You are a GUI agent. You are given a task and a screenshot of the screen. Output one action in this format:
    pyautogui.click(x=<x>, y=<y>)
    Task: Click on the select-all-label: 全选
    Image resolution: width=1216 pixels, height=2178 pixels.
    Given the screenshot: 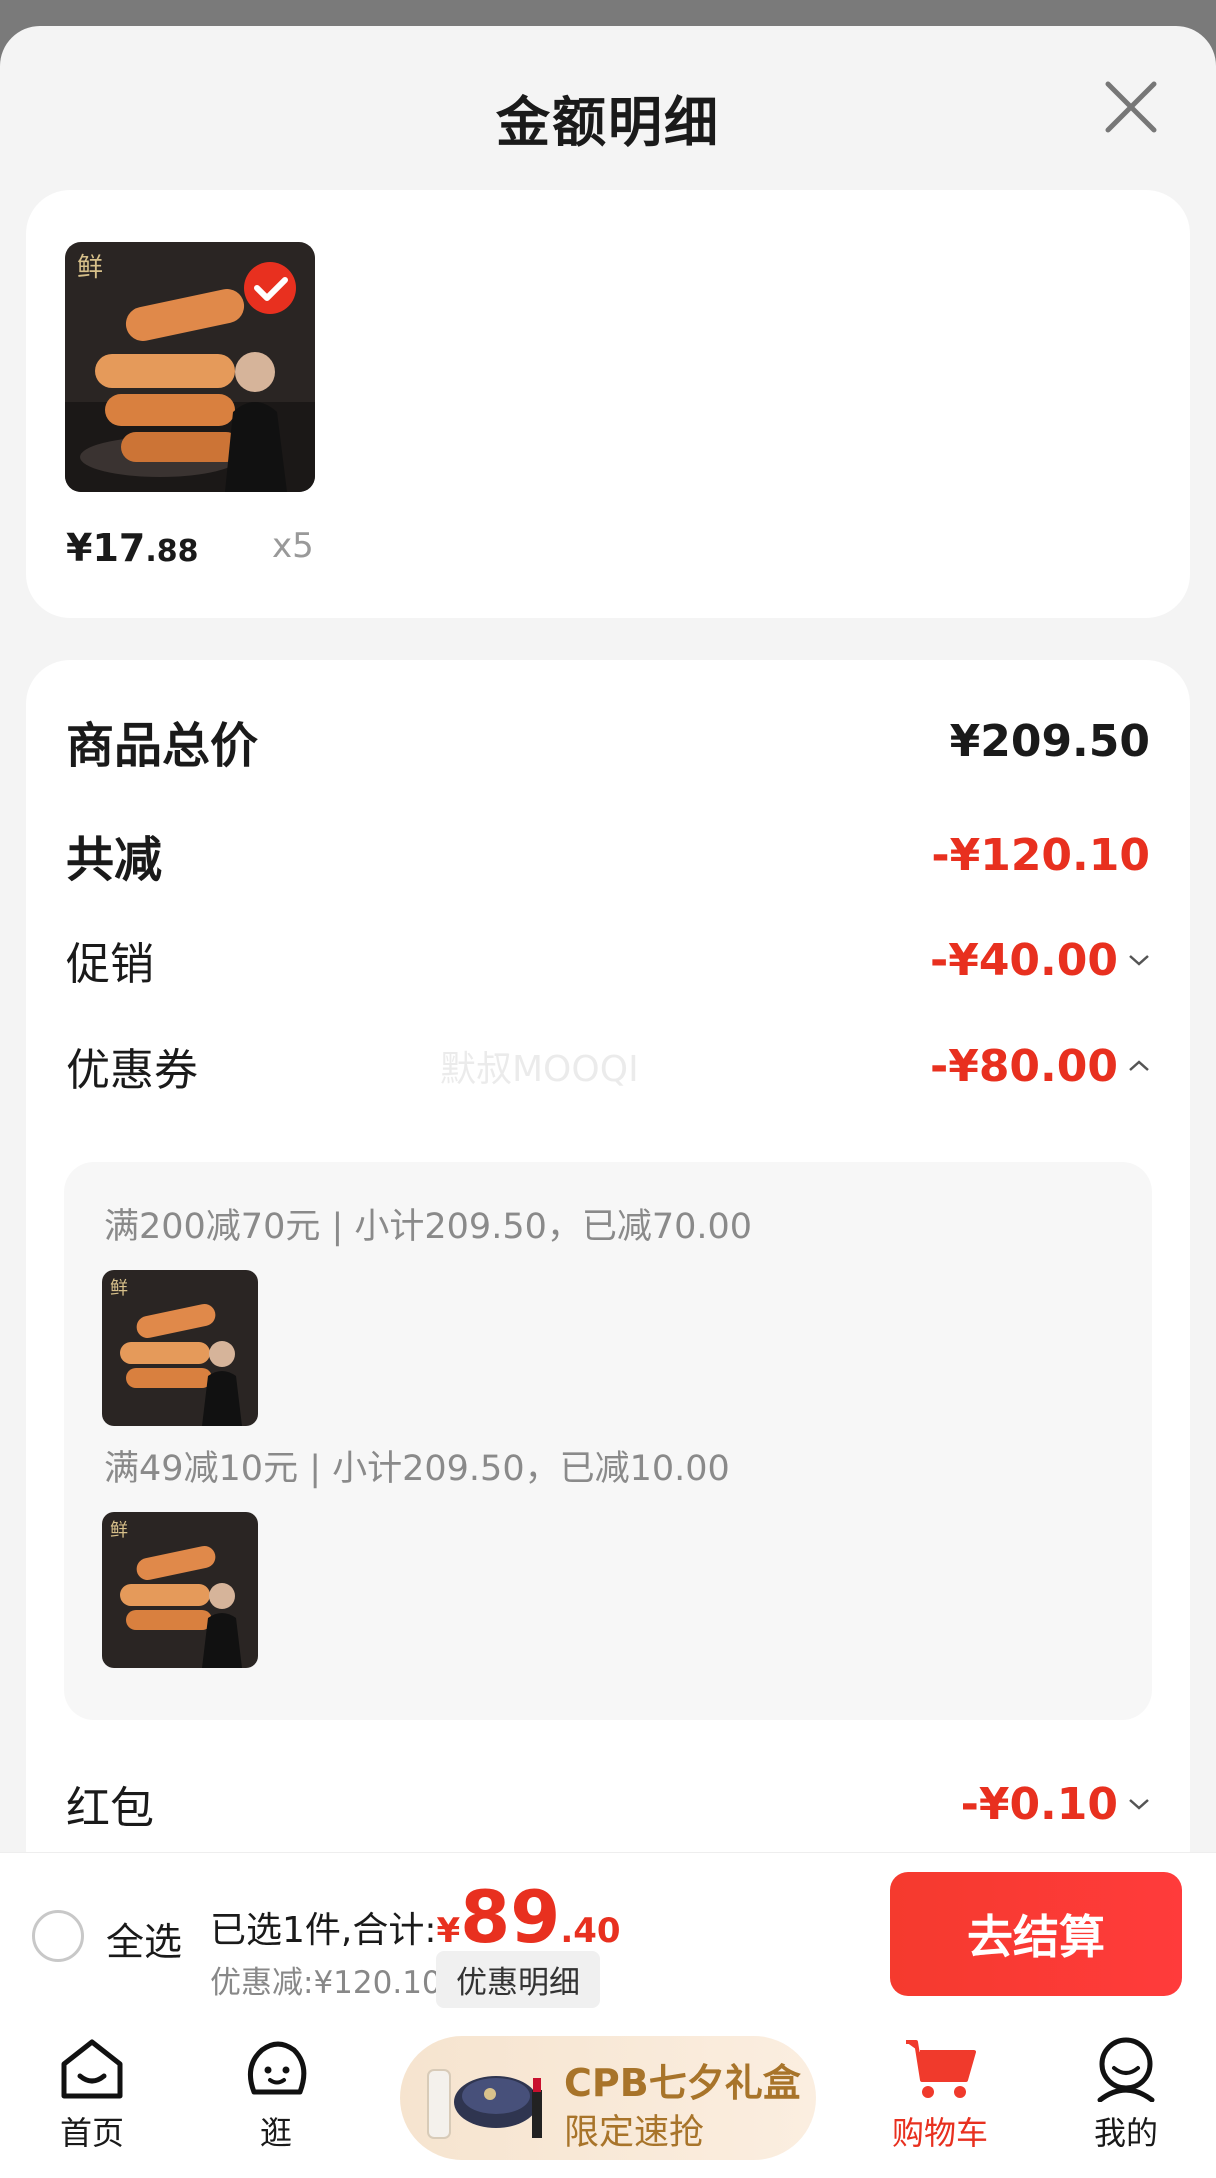 What is the action you would take?
    pyautogui.click(x=144, y=1938)
    